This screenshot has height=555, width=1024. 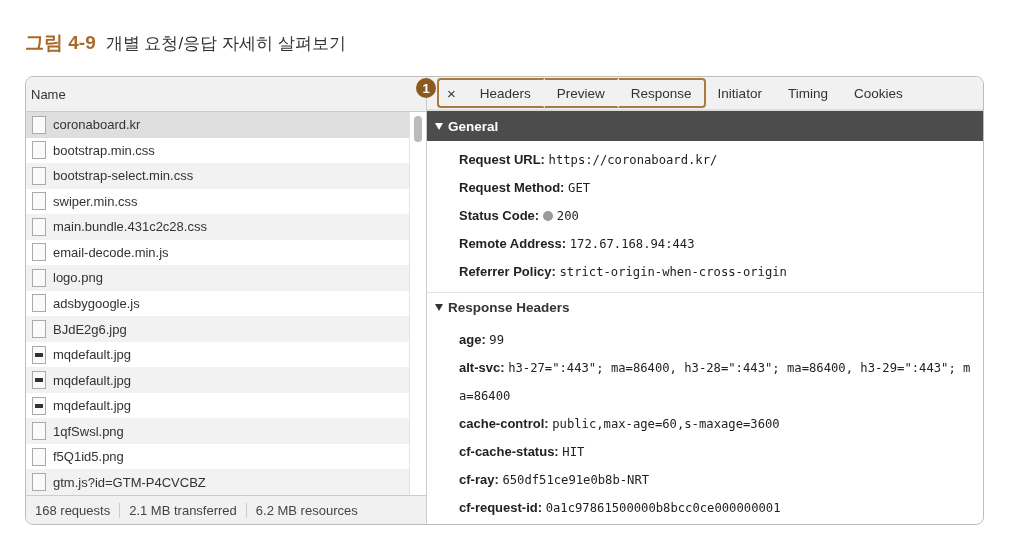 I want to click on header-field: Request Method: GET, so click(x=721, y=188).